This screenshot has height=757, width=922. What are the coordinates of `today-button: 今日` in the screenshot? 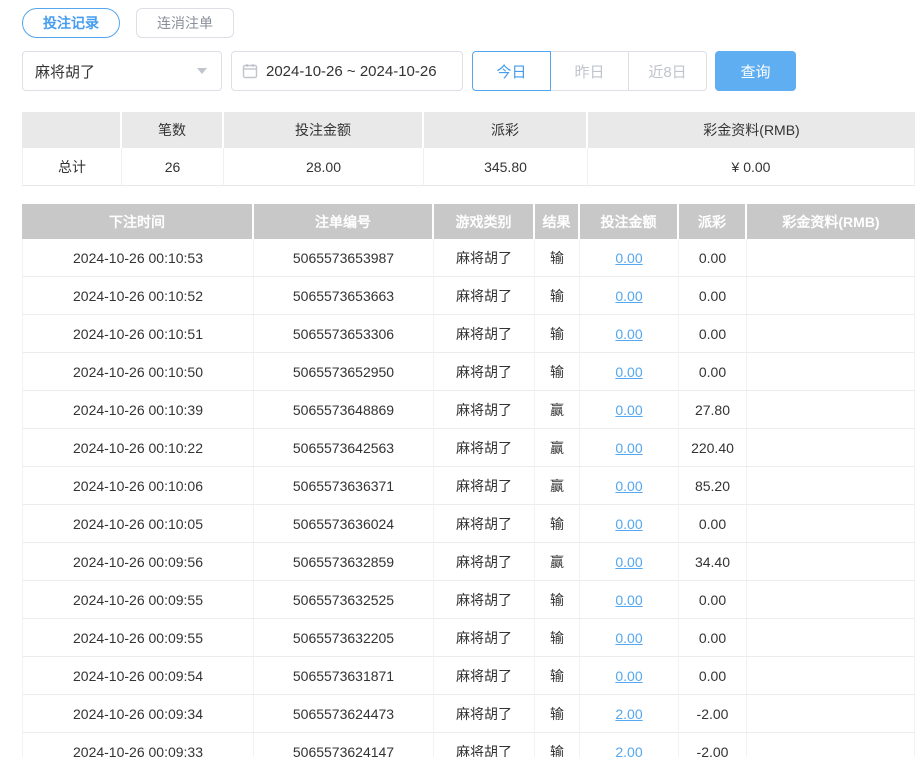 It's located at (511, 71).